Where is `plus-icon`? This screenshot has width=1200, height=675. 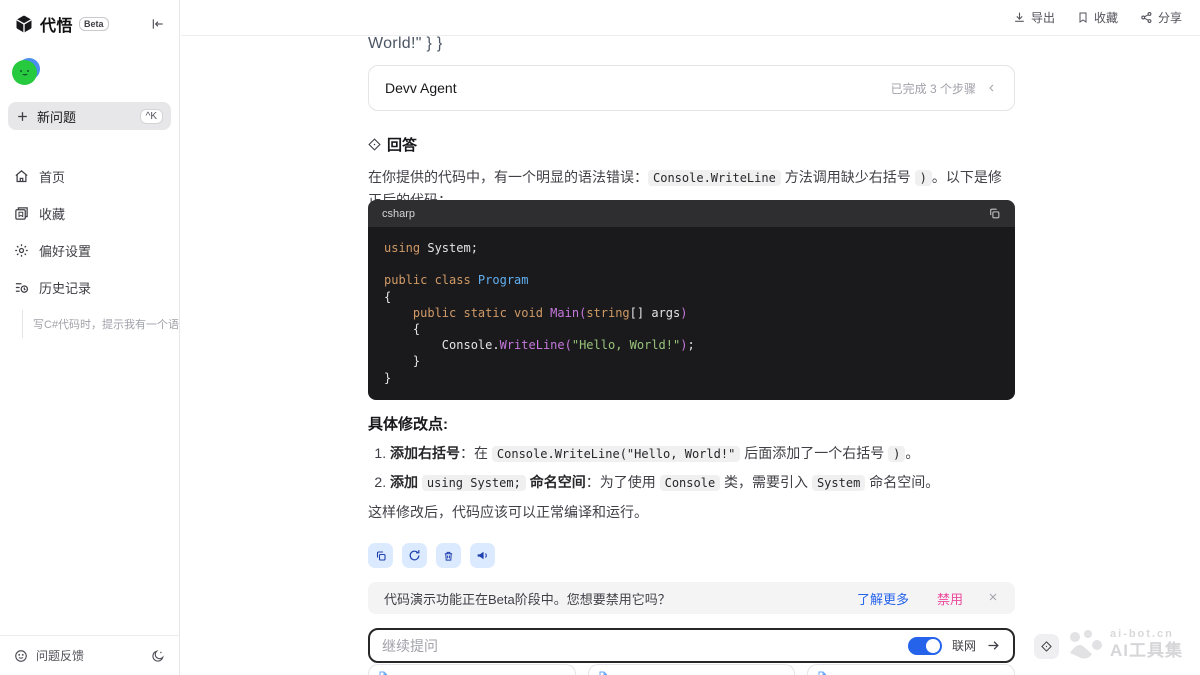 plus-icon is located at coordinates (22, 116).